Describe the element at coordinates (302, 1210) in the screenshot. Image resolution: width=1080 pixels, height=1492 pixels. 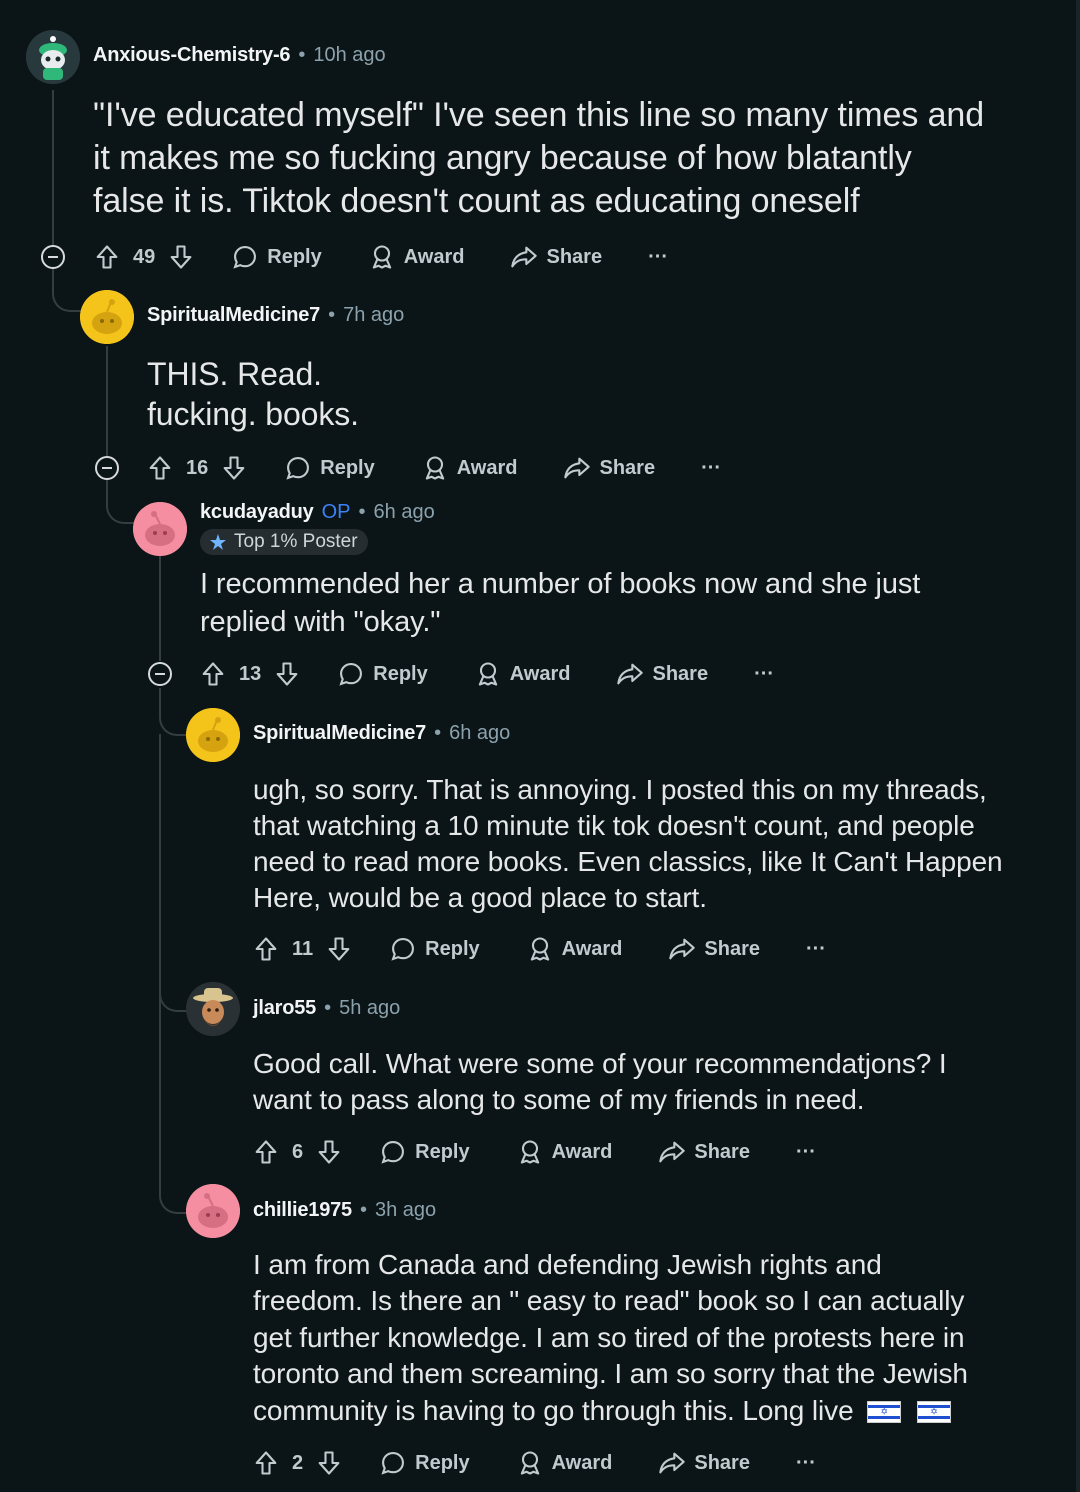
I see `username: chillie1975` at that location.